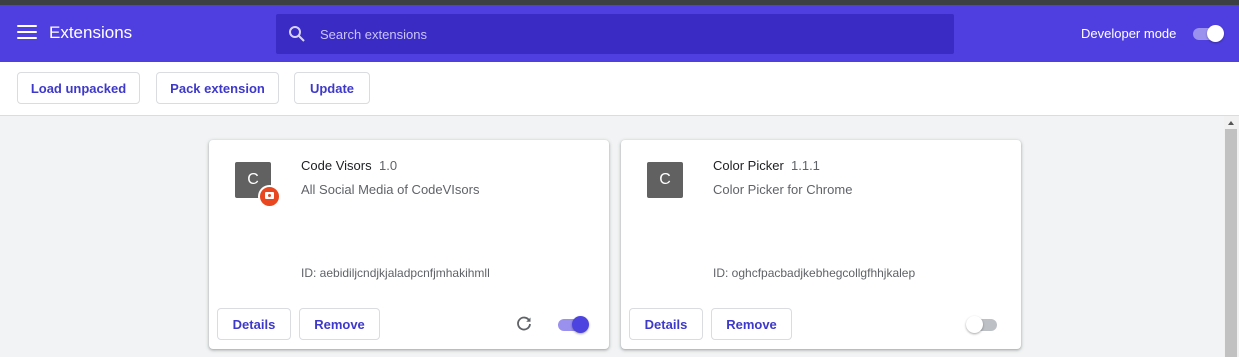 The height and width of the screenshot is (357, 1239). Describe the element at coordinates (1231, 123) in the screenshot. I see `scroll-up-arrow-icon` at that location.